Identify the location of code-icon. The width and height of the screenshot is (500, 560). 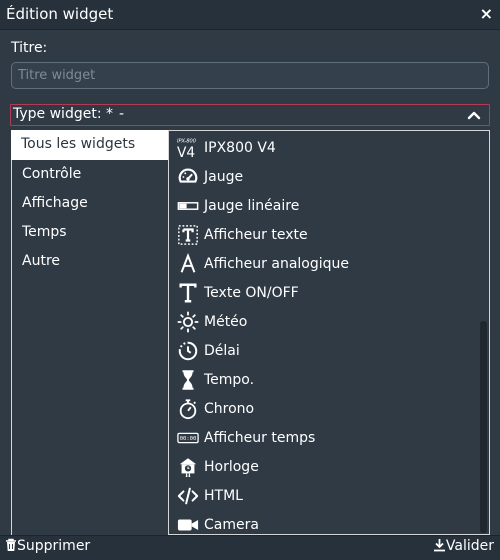
(188, 496).